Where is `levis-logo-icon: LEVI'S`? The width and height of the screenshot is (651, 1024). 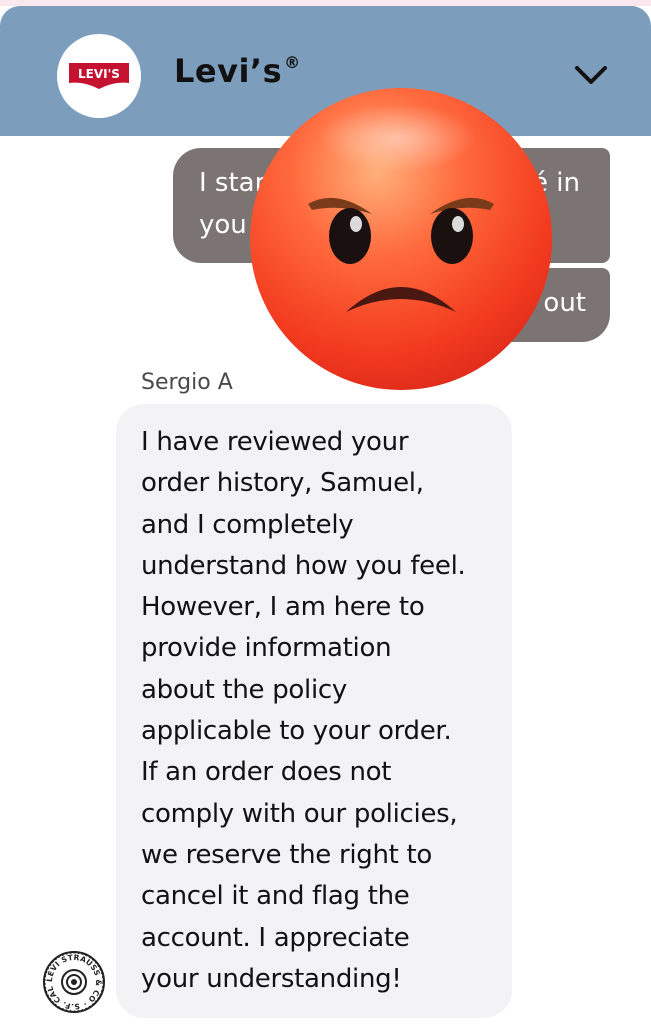 levis-logo-icon: LEVI'S is located at coordinates (99, 76).